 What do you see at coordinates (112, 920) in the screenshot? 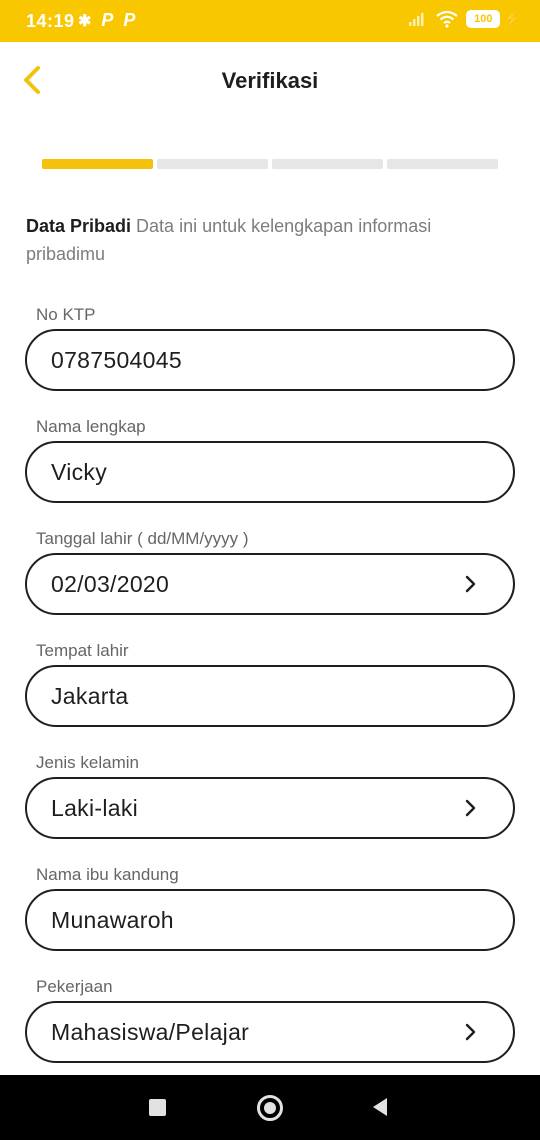
I see `mother-name-value: Munawaroh` at bounding box center [112, 920].